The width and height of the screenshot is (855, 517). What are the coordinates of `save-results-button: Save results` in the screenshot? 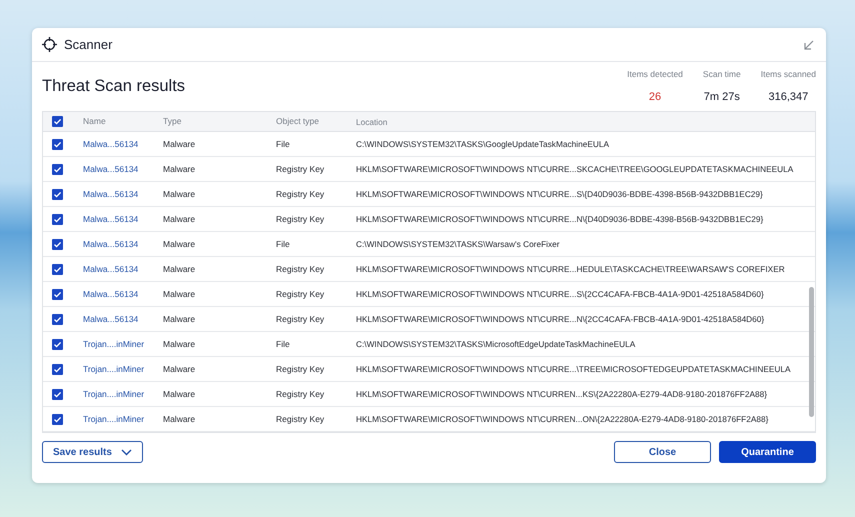 It's located at (92, 452).